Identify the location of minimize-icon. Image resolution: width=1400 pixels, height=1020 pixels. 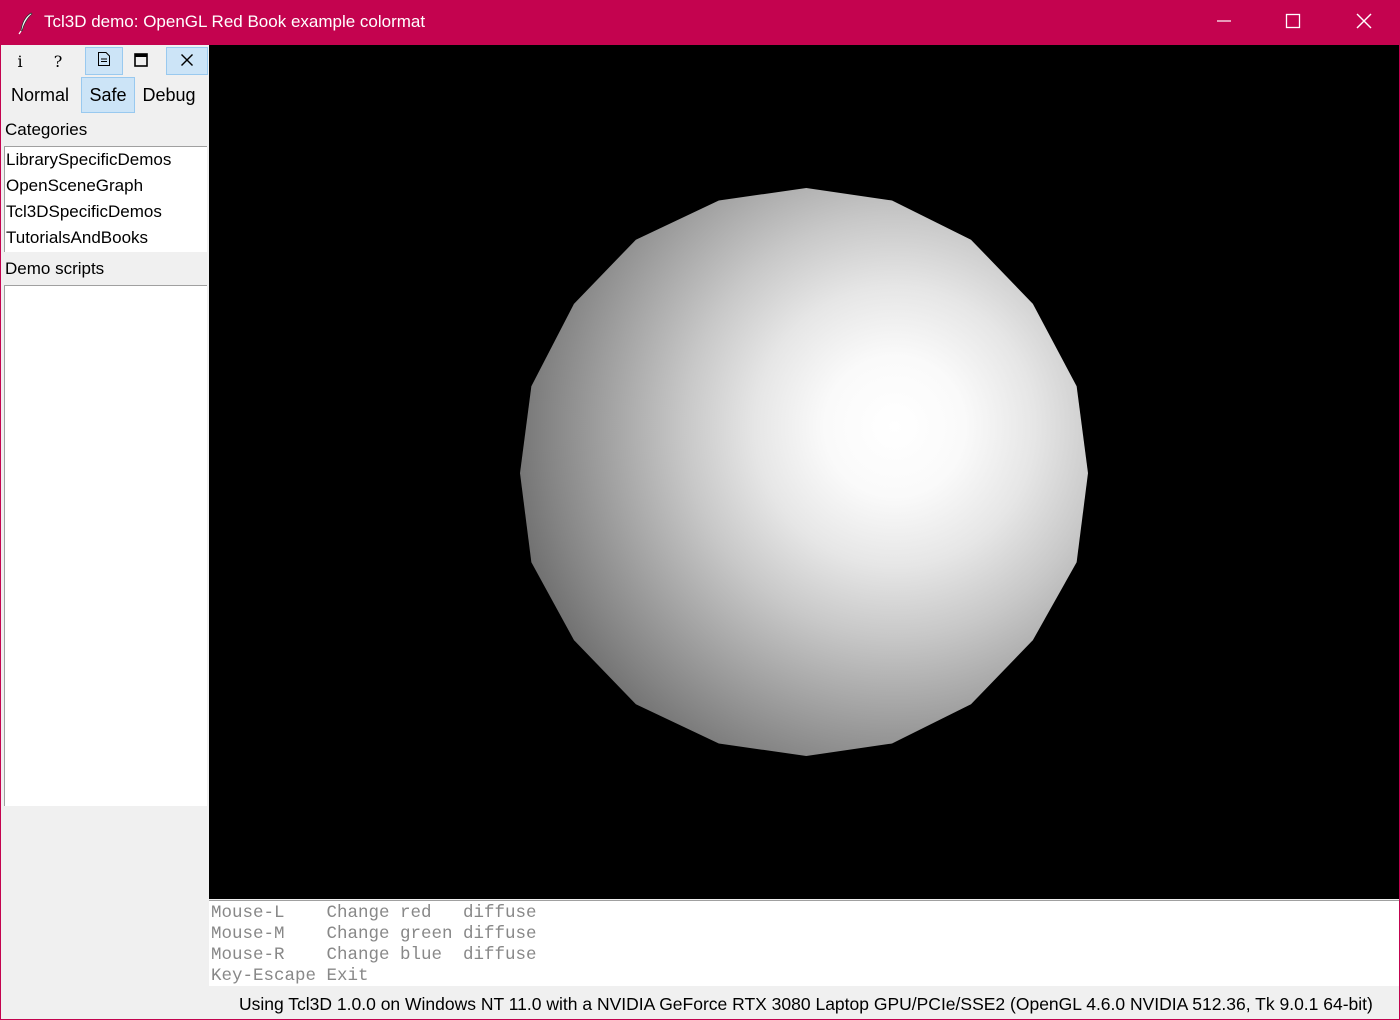
(1224, 23).